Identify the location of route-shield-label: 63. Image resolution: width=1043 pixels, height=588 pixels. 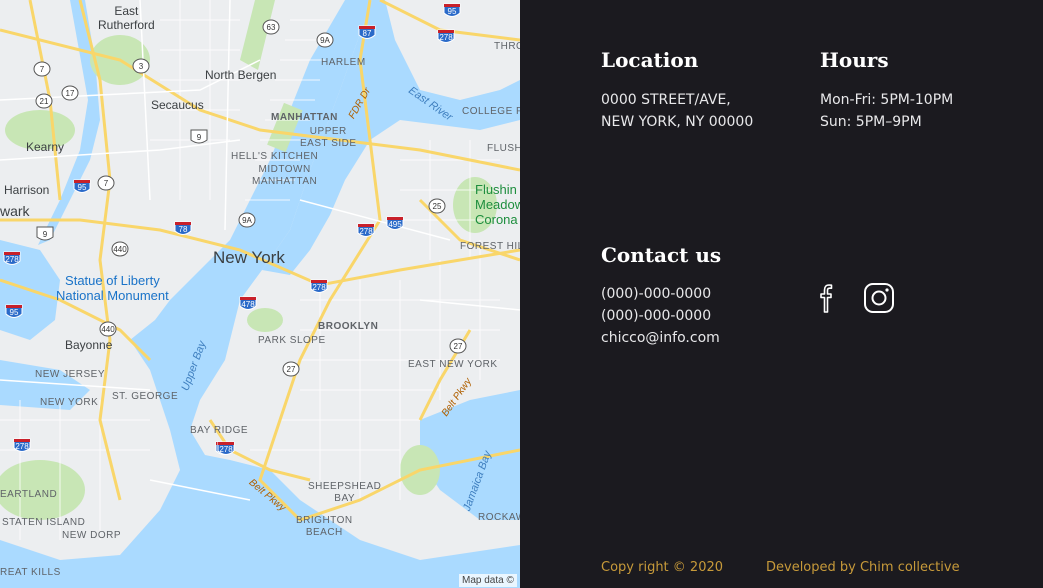
(271, 27).